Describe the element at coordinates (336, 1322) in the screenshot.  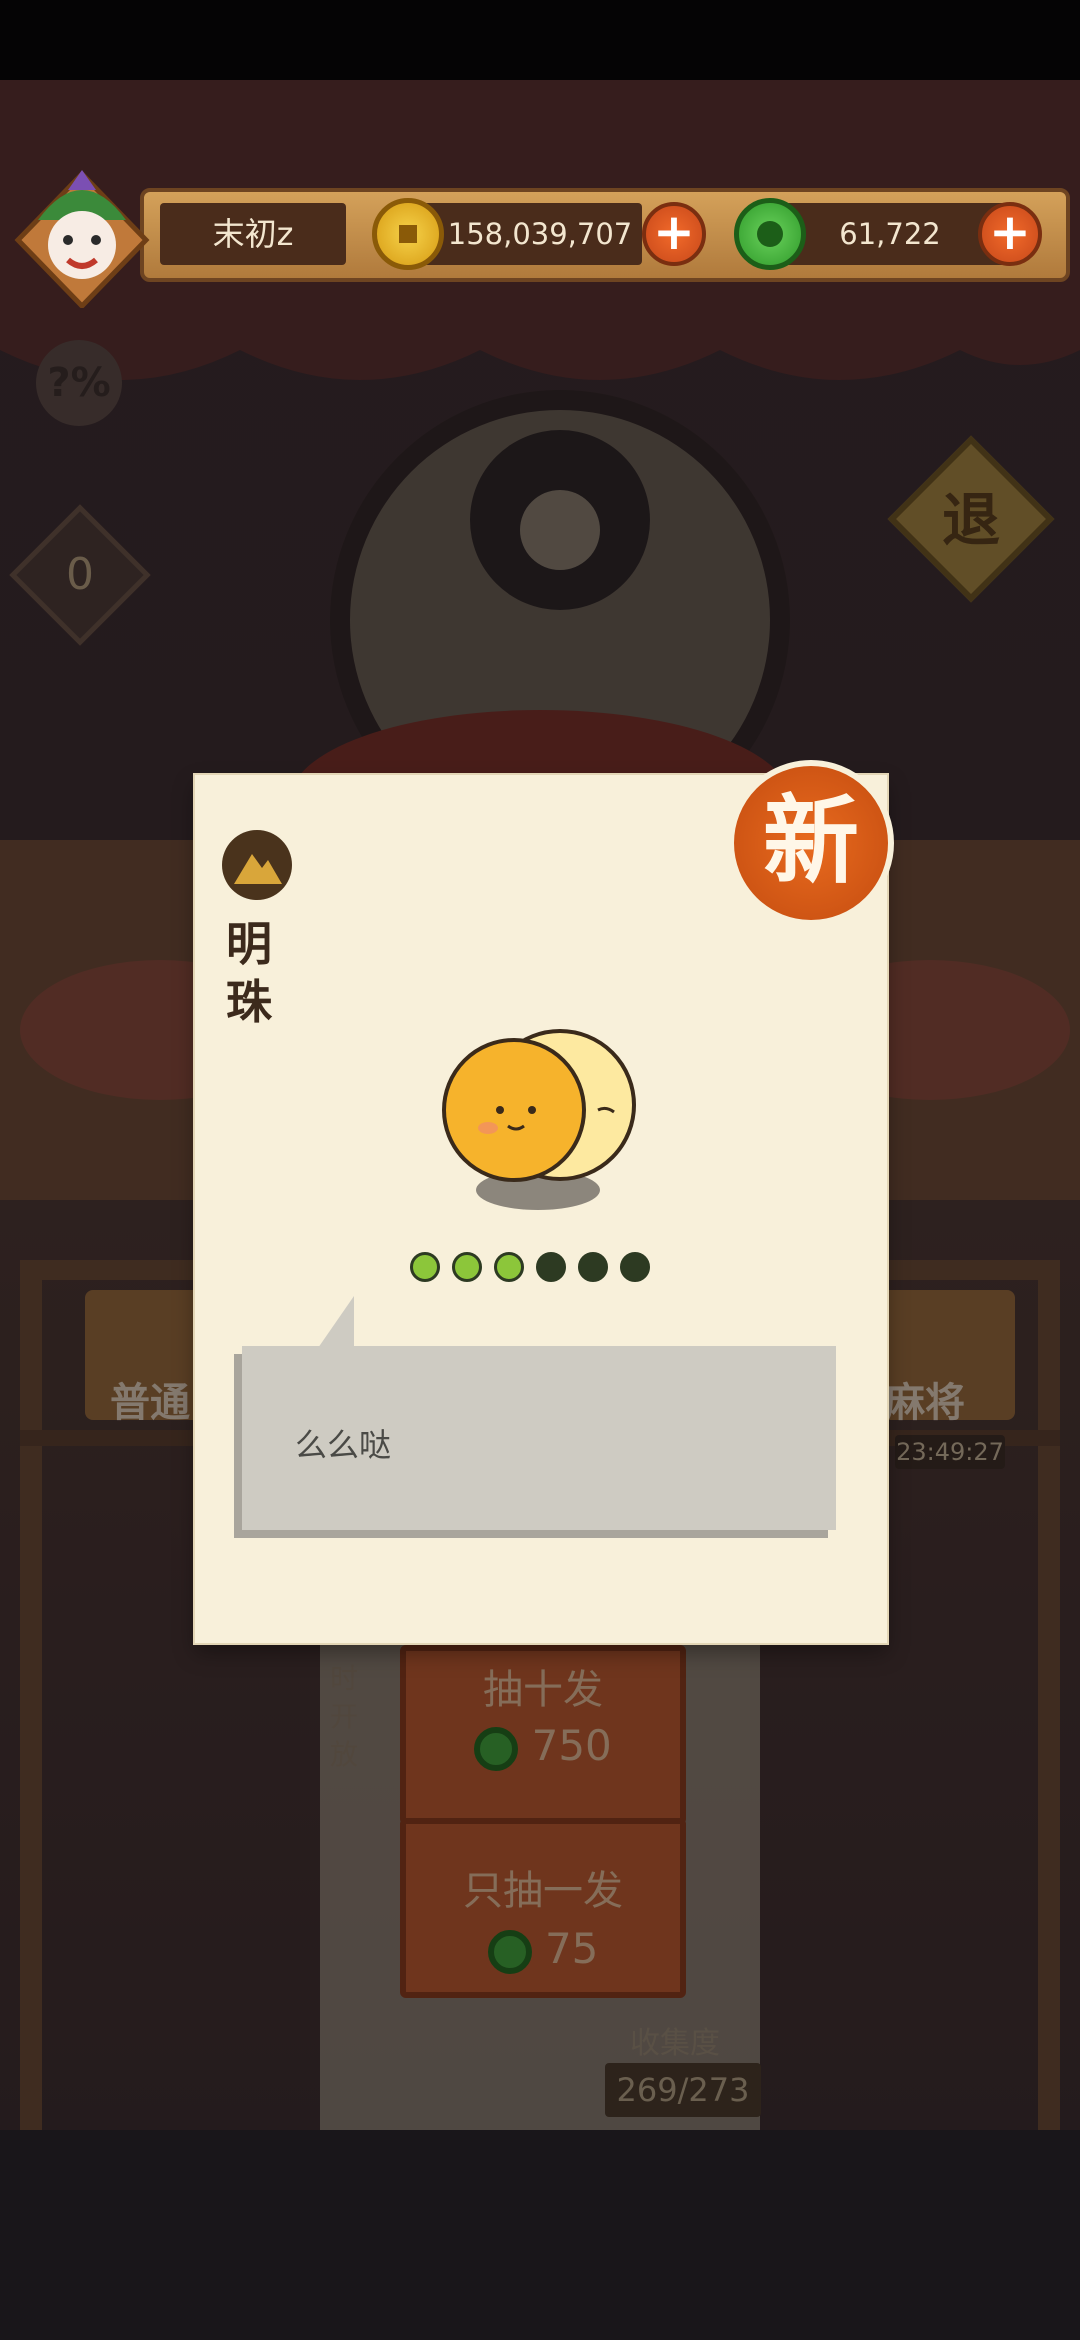
I see `speech-tail` at that location.